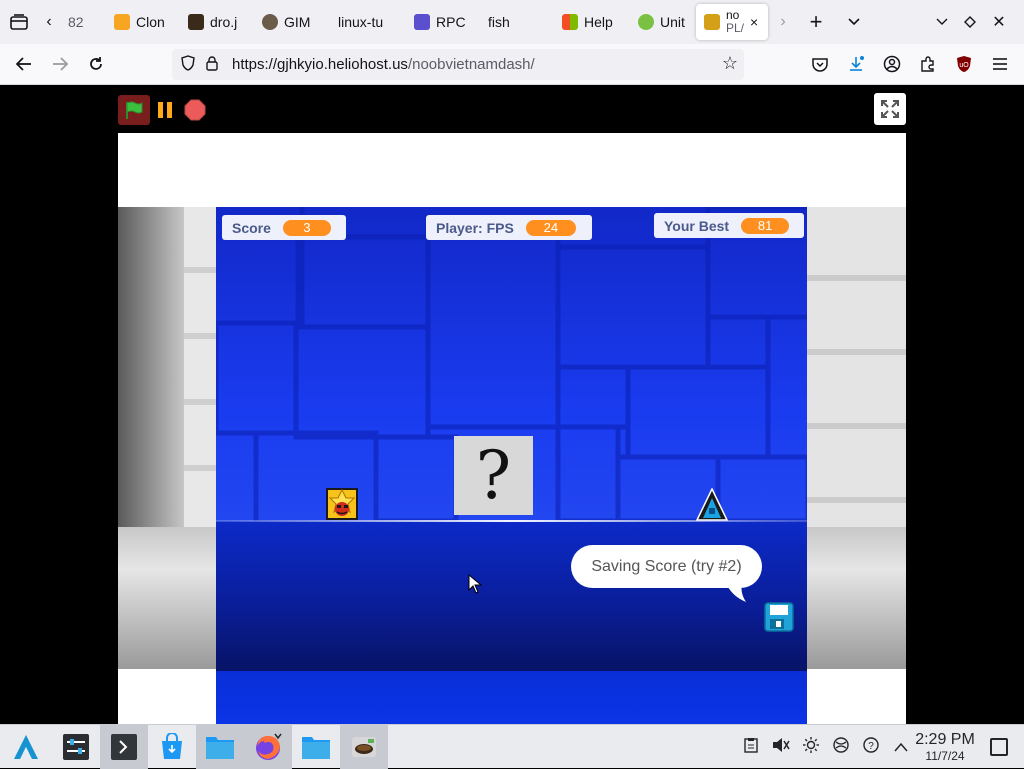  I want to click on fullscreen-icon, so click(890, 109).